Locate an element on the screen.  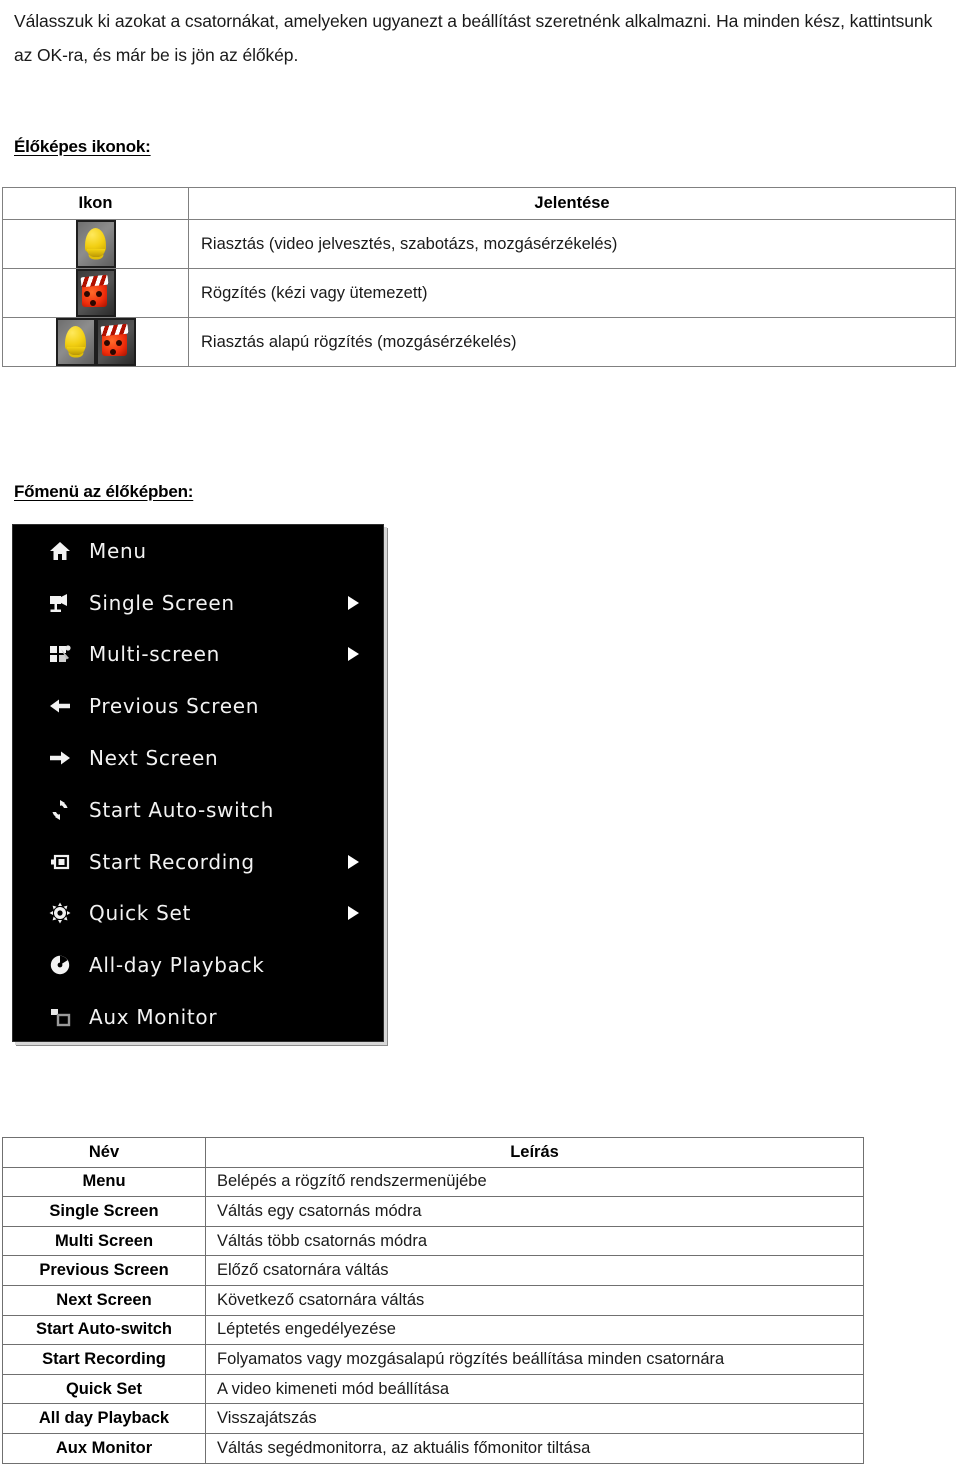
dvr-menu-label: Previous Screen is located at coordinates (174, 706).